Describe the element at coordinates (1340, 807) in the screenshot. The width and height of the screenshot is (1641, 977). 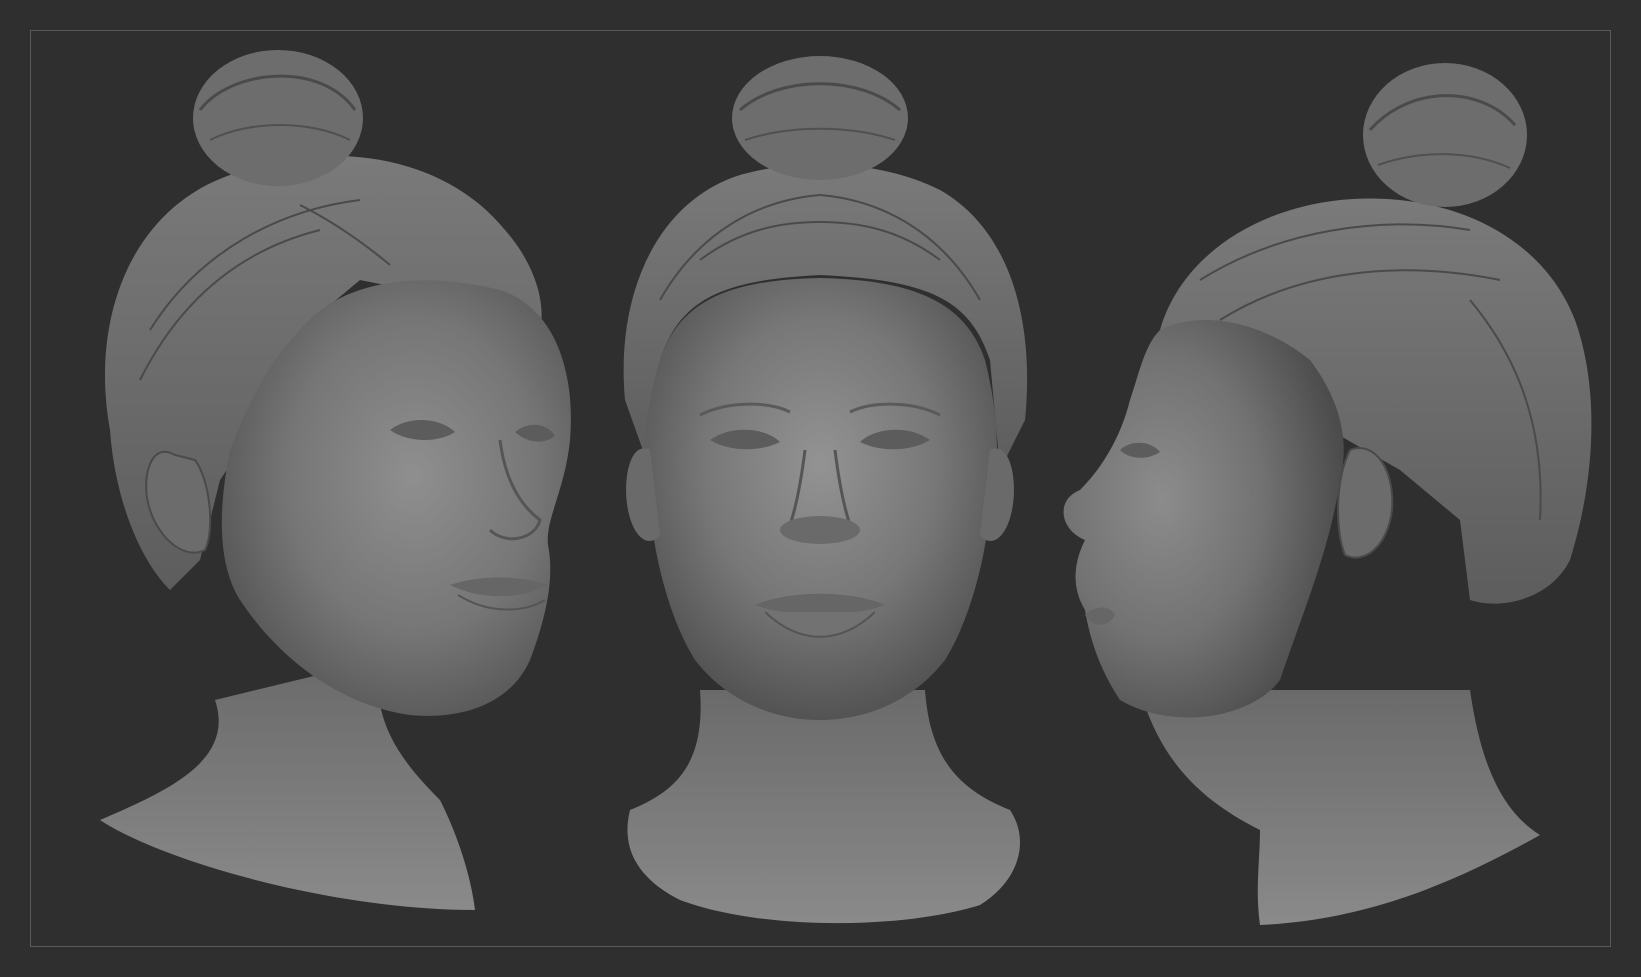
I see `neck-shoulders-profile` at that location.